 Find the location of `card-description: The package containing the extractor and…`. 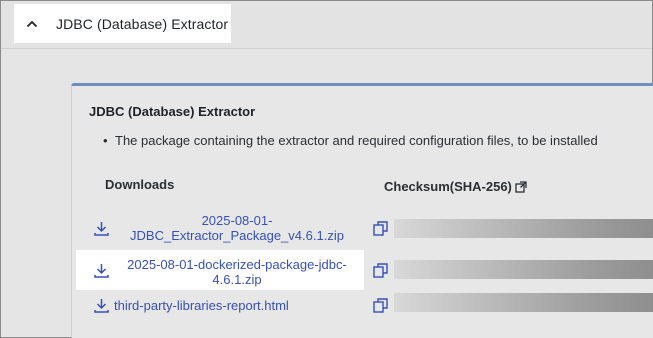

card-description: The package containing the extractor and… is located at coordinates (350, 140).